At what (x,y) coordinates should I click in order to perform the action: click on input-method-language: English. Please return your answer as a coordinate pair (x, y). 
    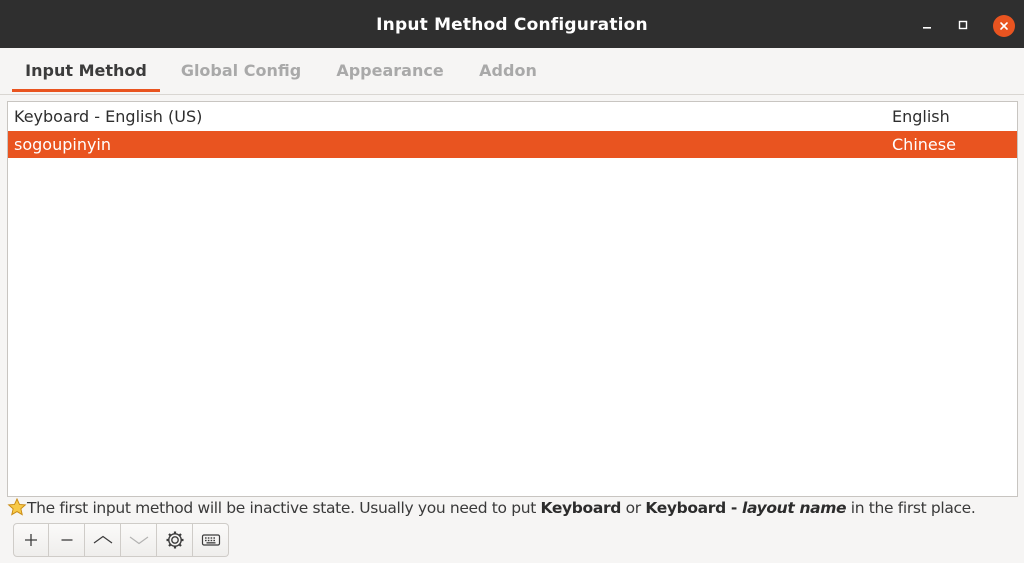
    Looking at the image, I should click on (921, 116).